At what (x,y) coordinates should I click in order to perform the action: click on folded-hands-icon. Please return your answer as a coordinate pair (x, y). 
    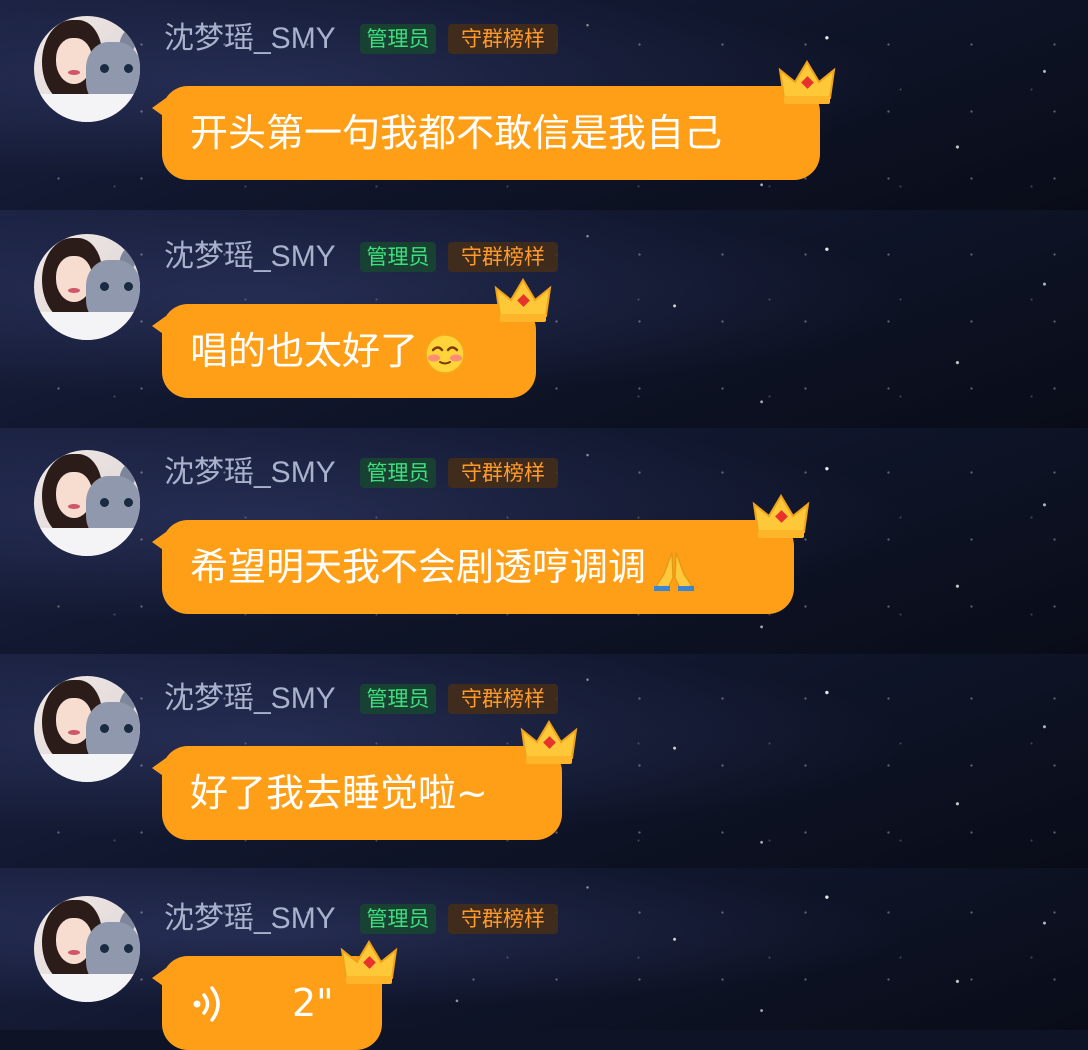
    Looking at the image, I should click on (674, 571).